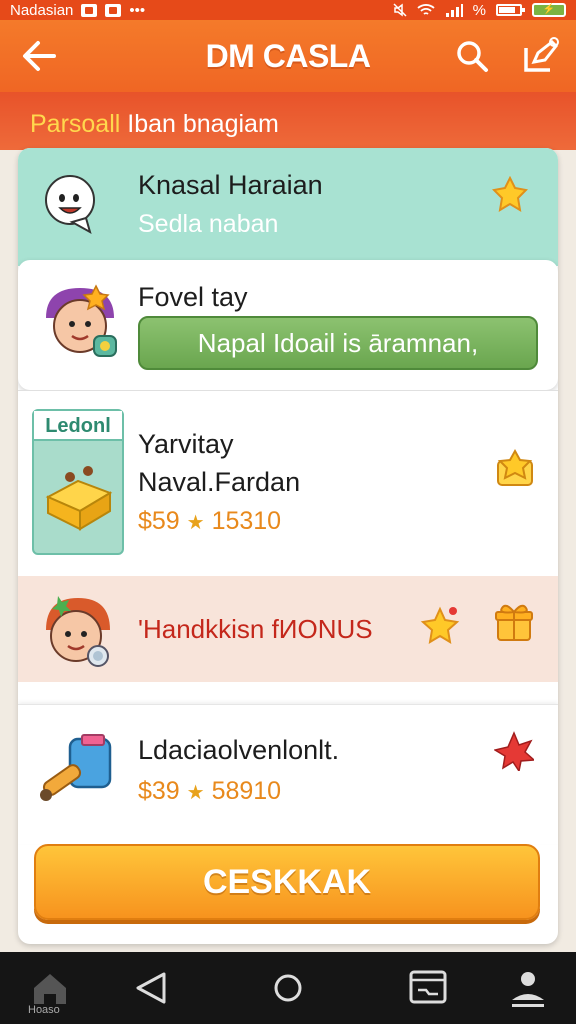  Describe the element at coordinates (78, 631) in the screenshot. I see `boy-avatar-icon` at that location.